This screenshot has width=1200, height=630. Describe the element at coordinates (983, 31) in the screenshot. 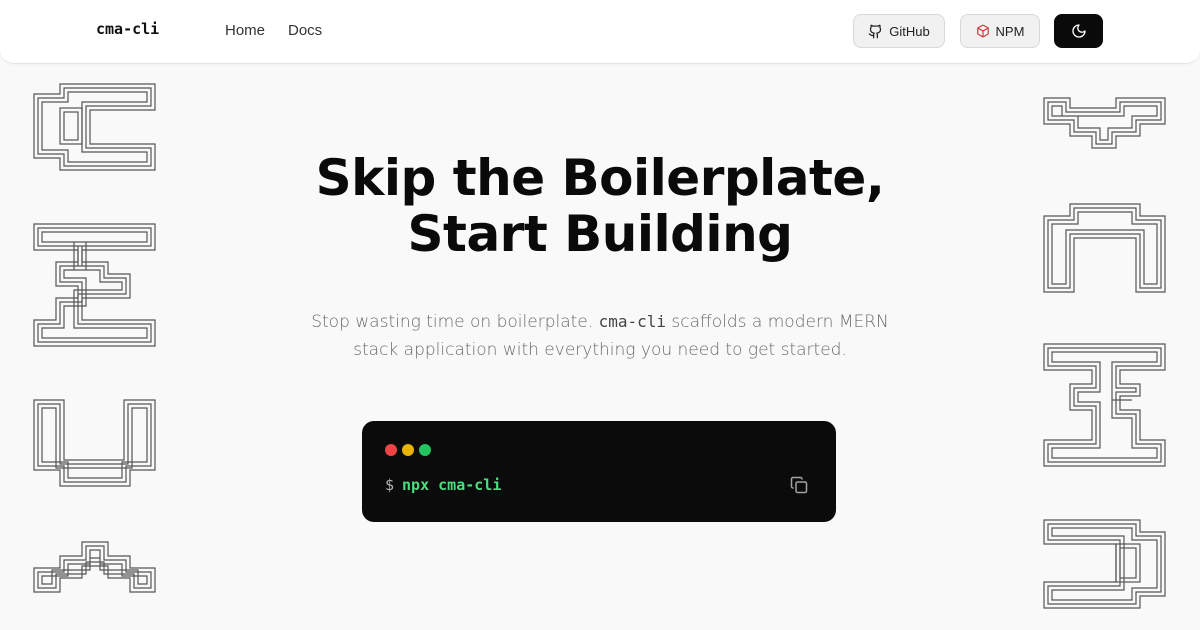

I see `package-icon` at that location.